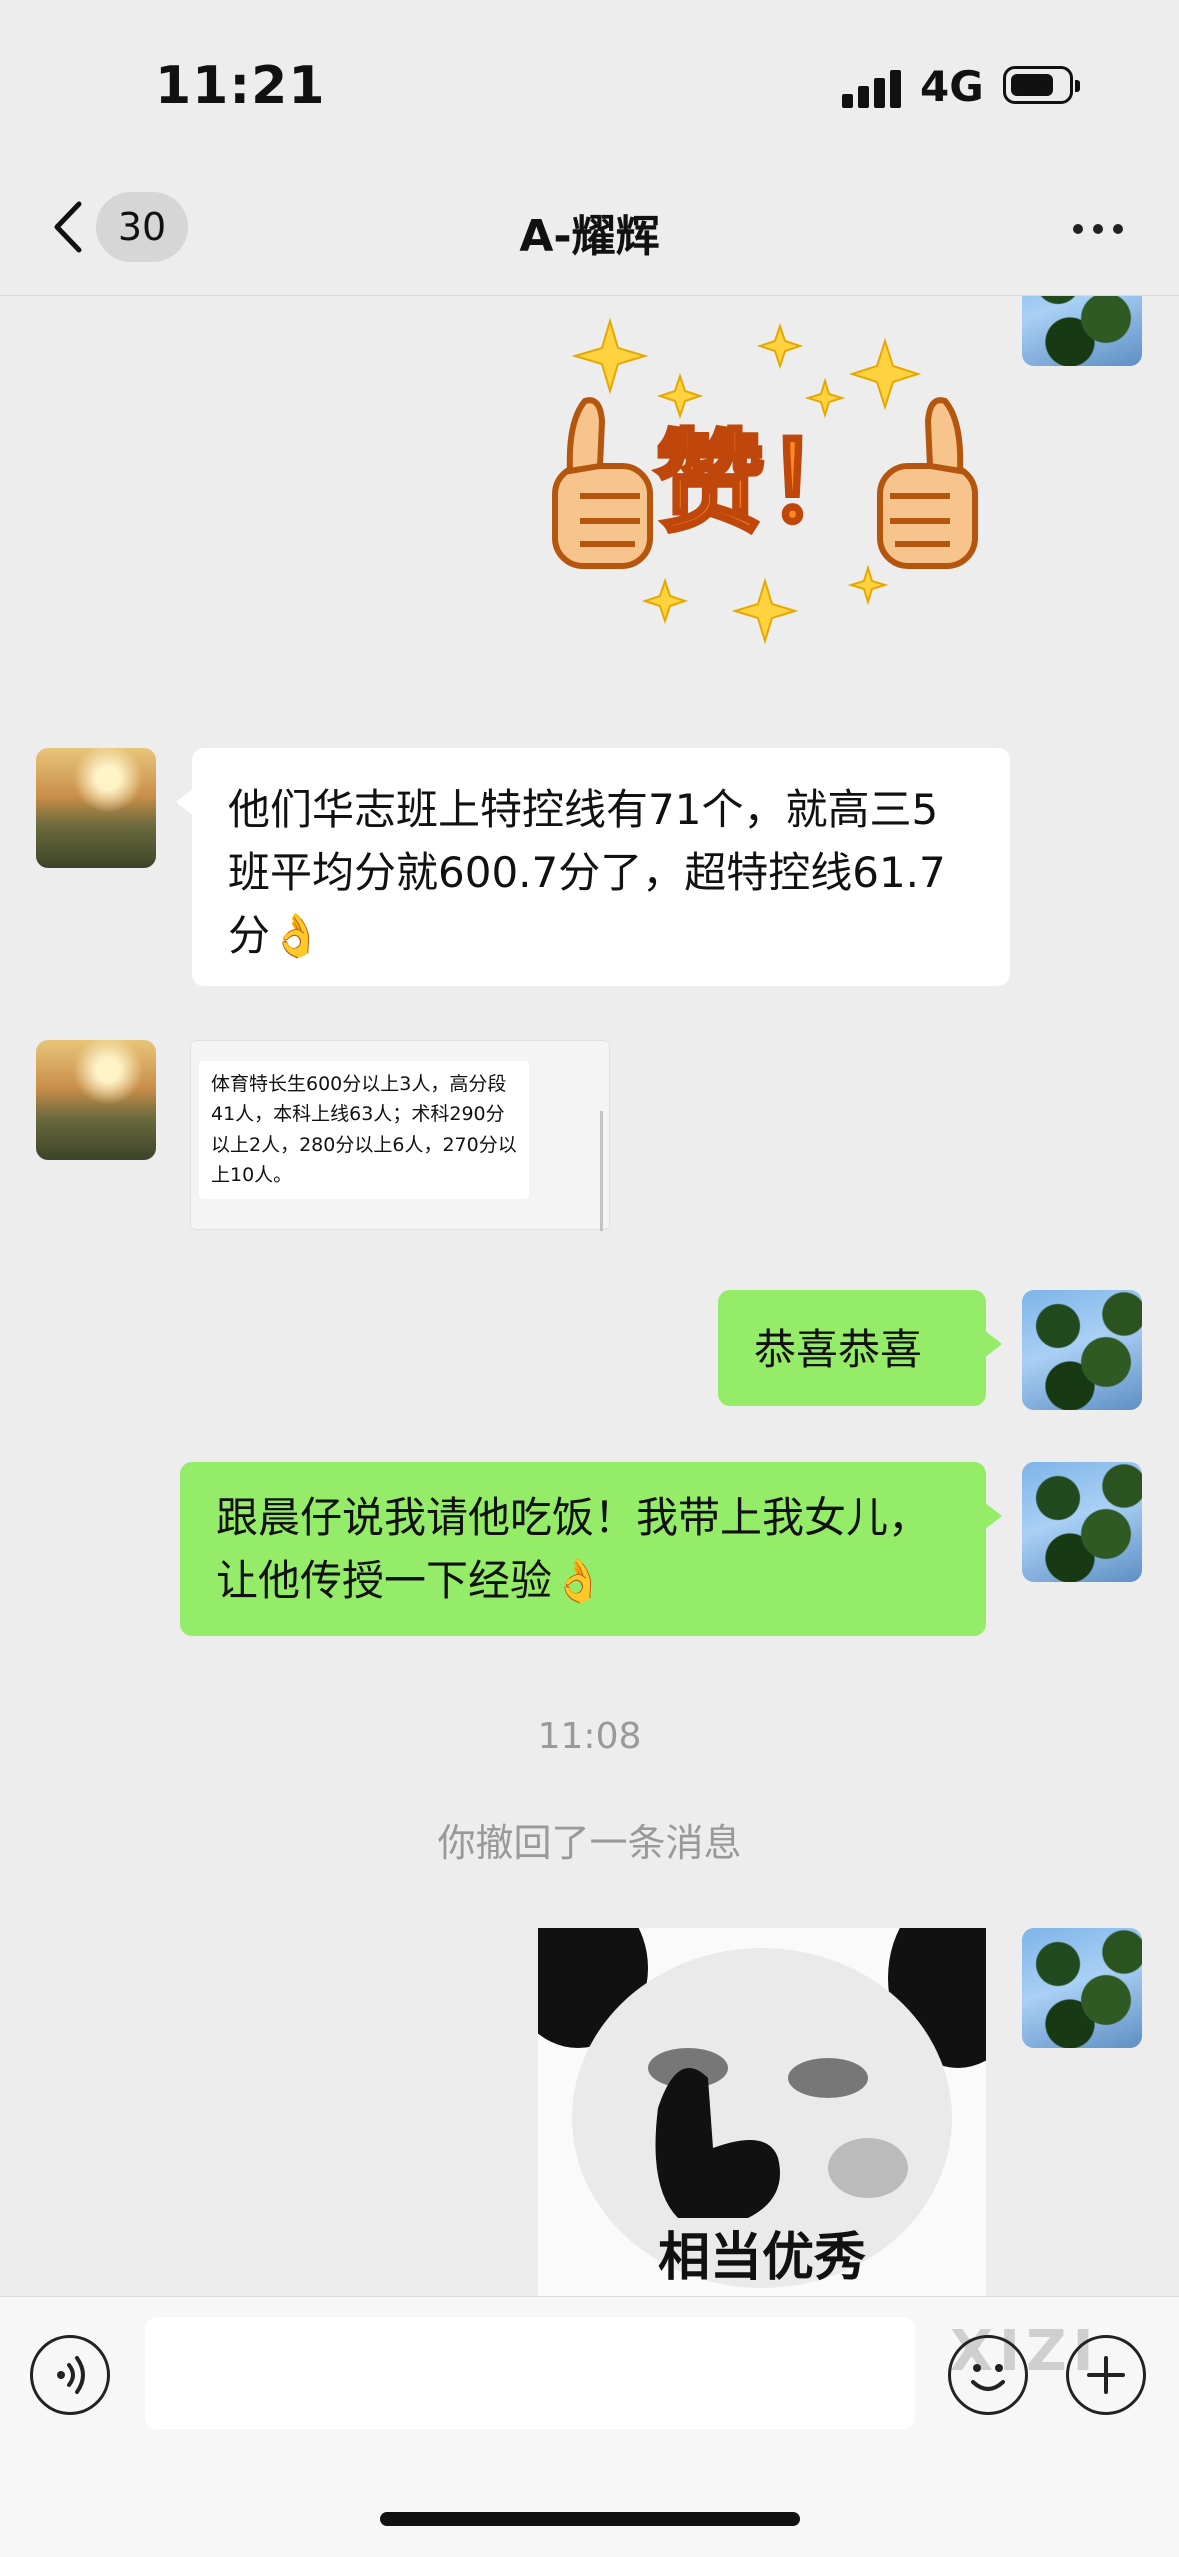 The width and height of the screenshot is (1179, 2557). I want to click on image-scrollbar, so click(601, 1171).